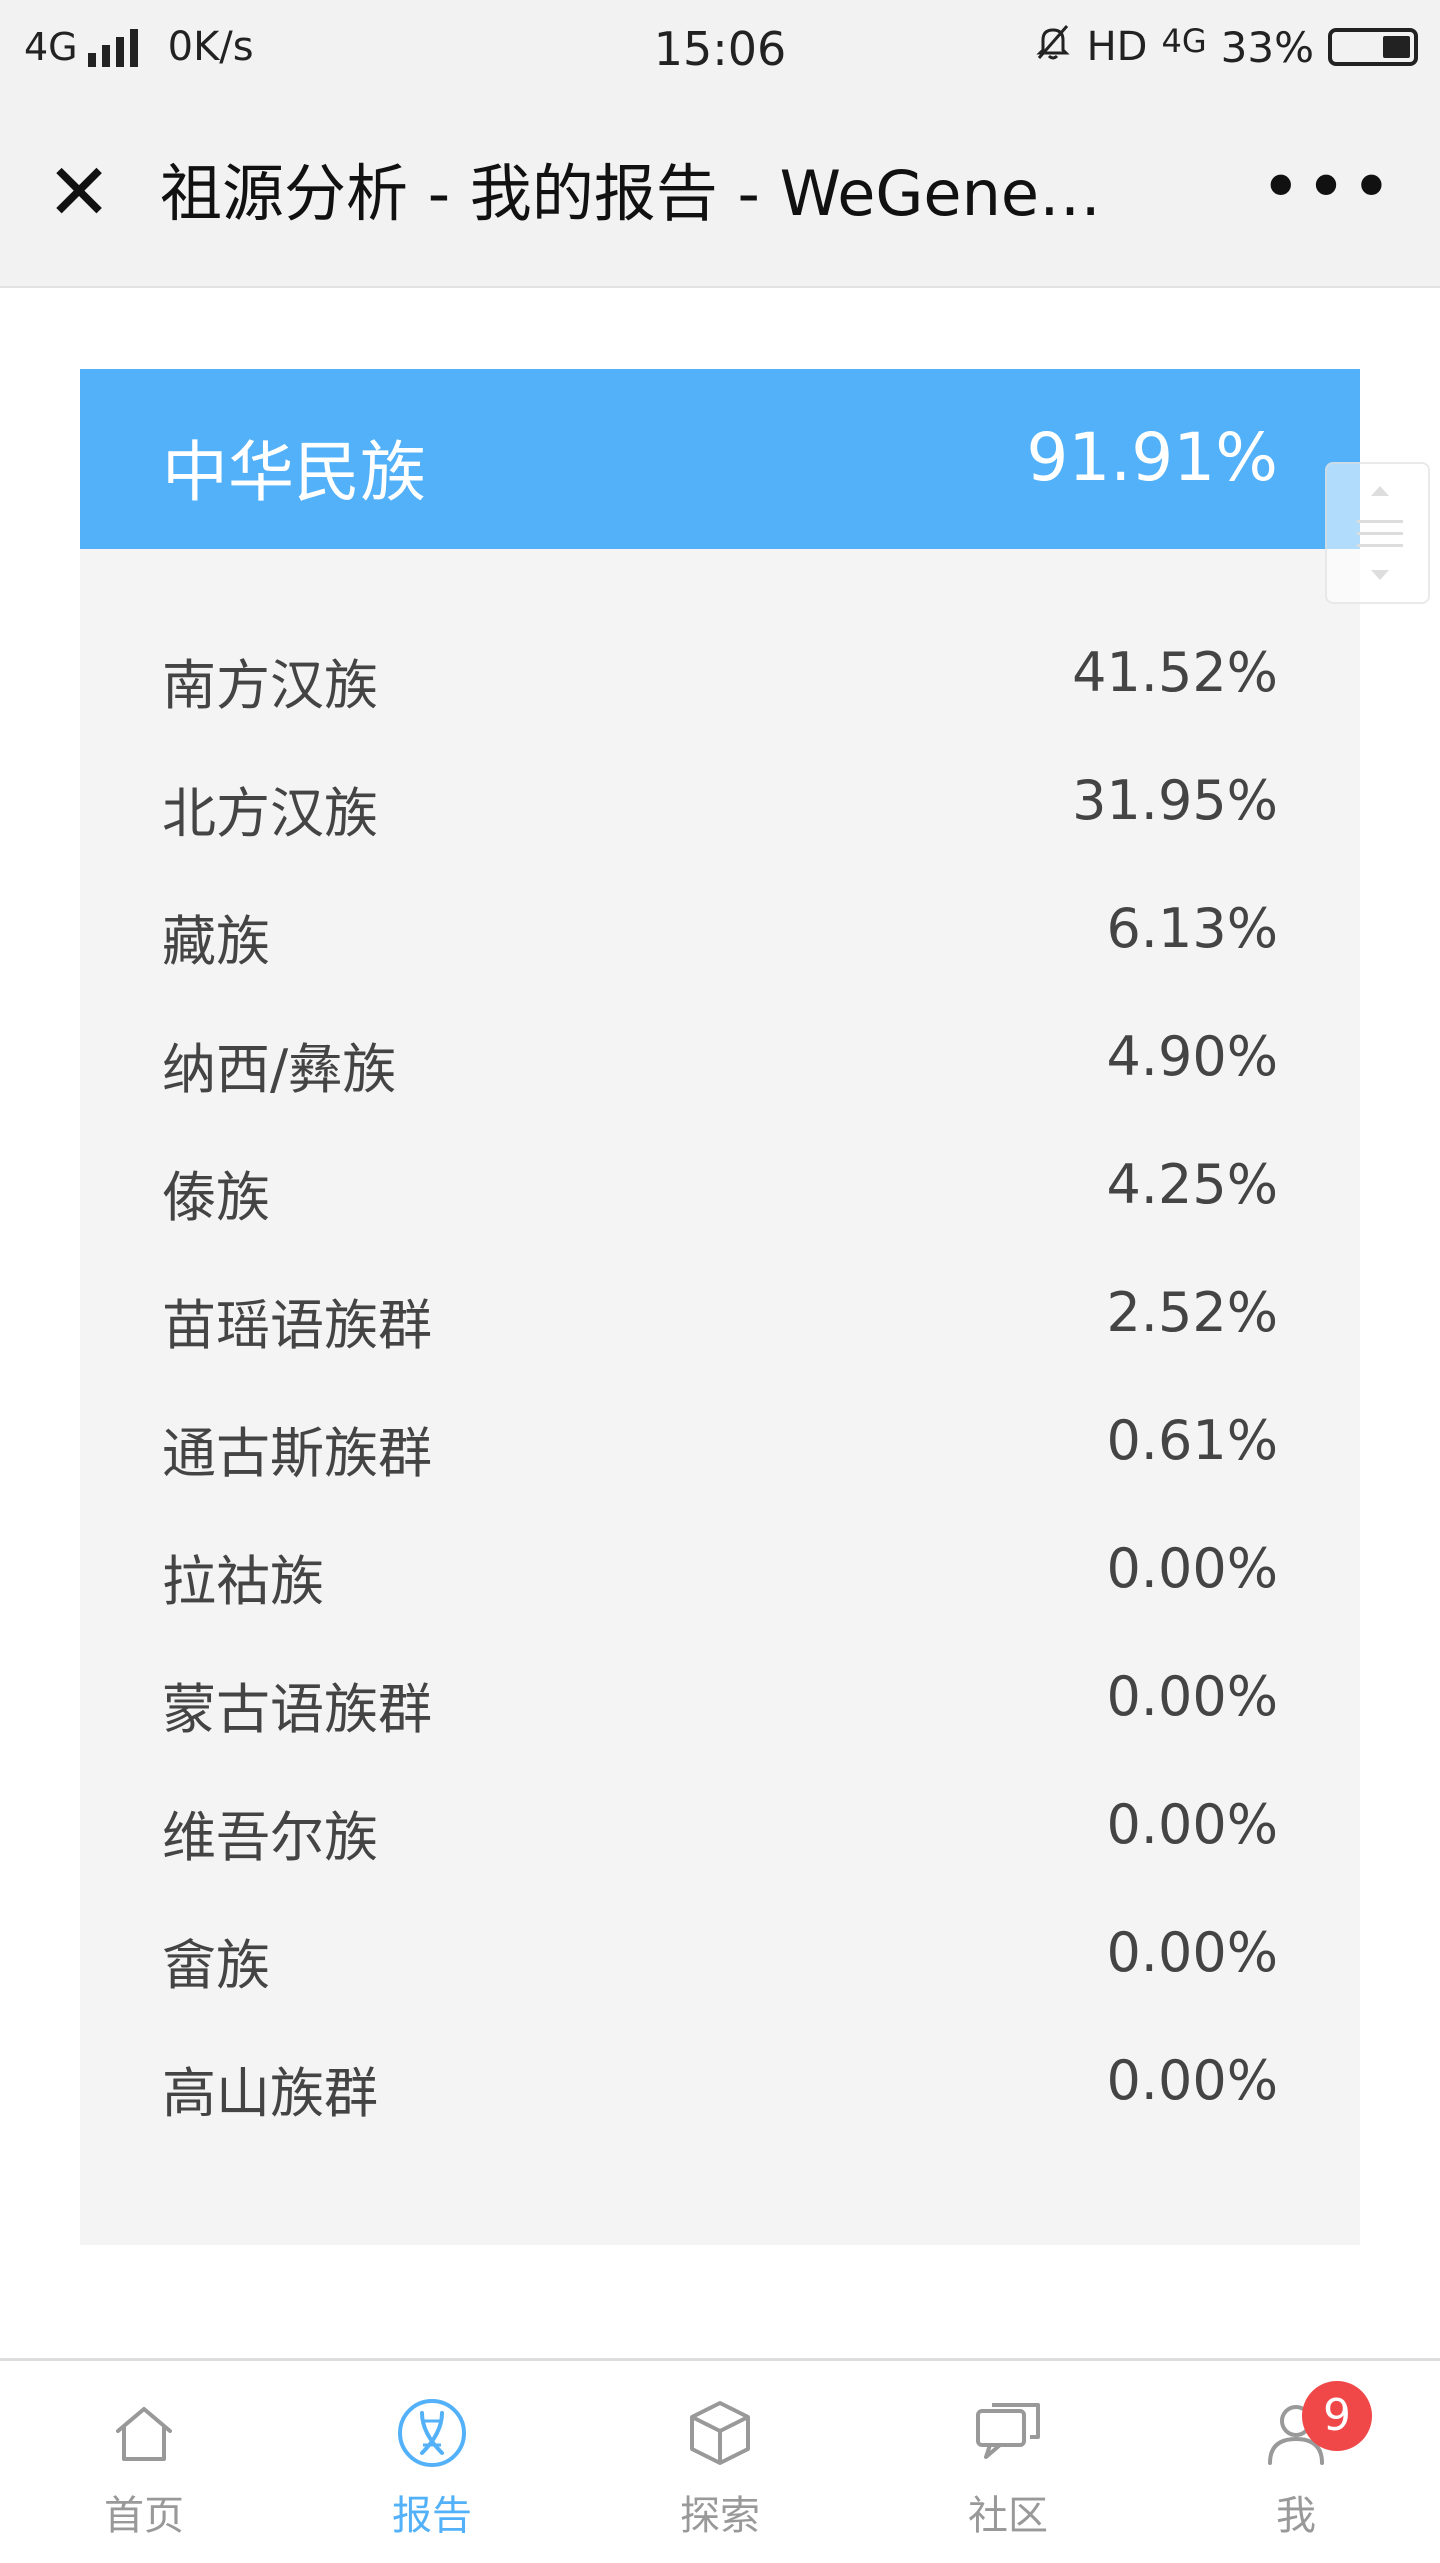 The height and width of the screenshot is (2563, 1440). What do you see at coordinates (720, 674) in the screenshot?
I see `list-item: 南方汉族 41.52%` at bounding box center [720, 674].